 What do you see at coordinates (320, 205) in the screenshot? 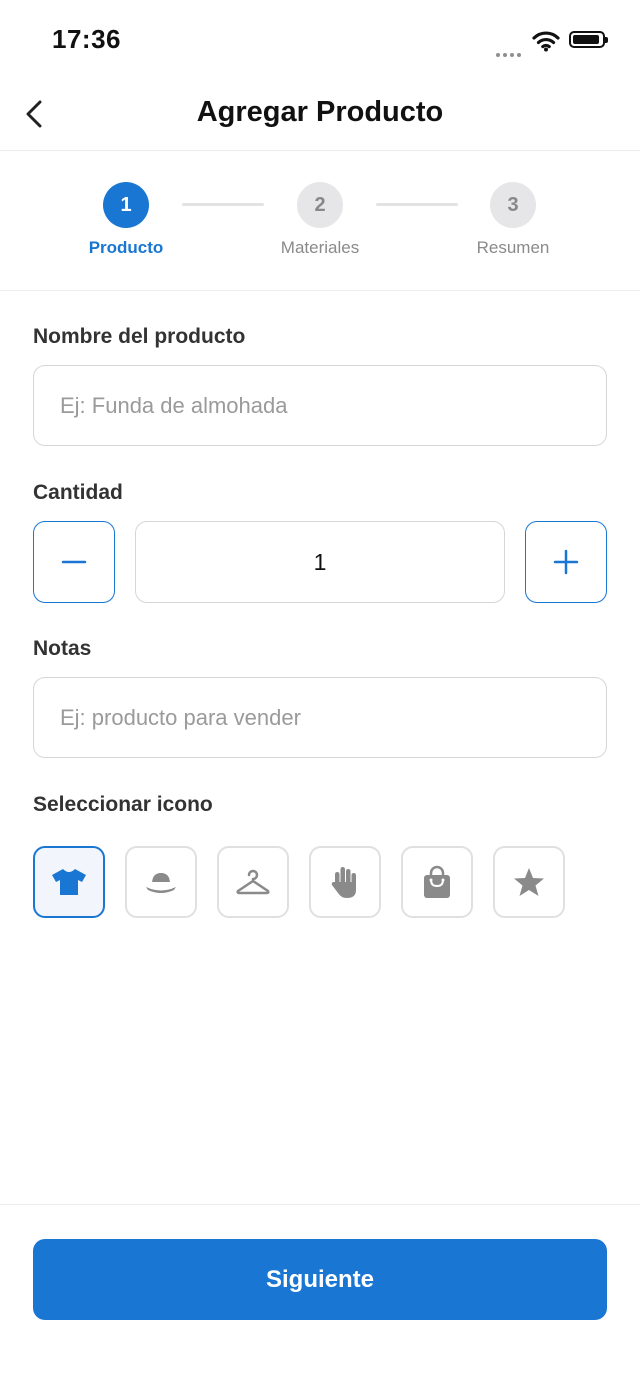
I see `step-number: 2` at bounding box center [320, 205].